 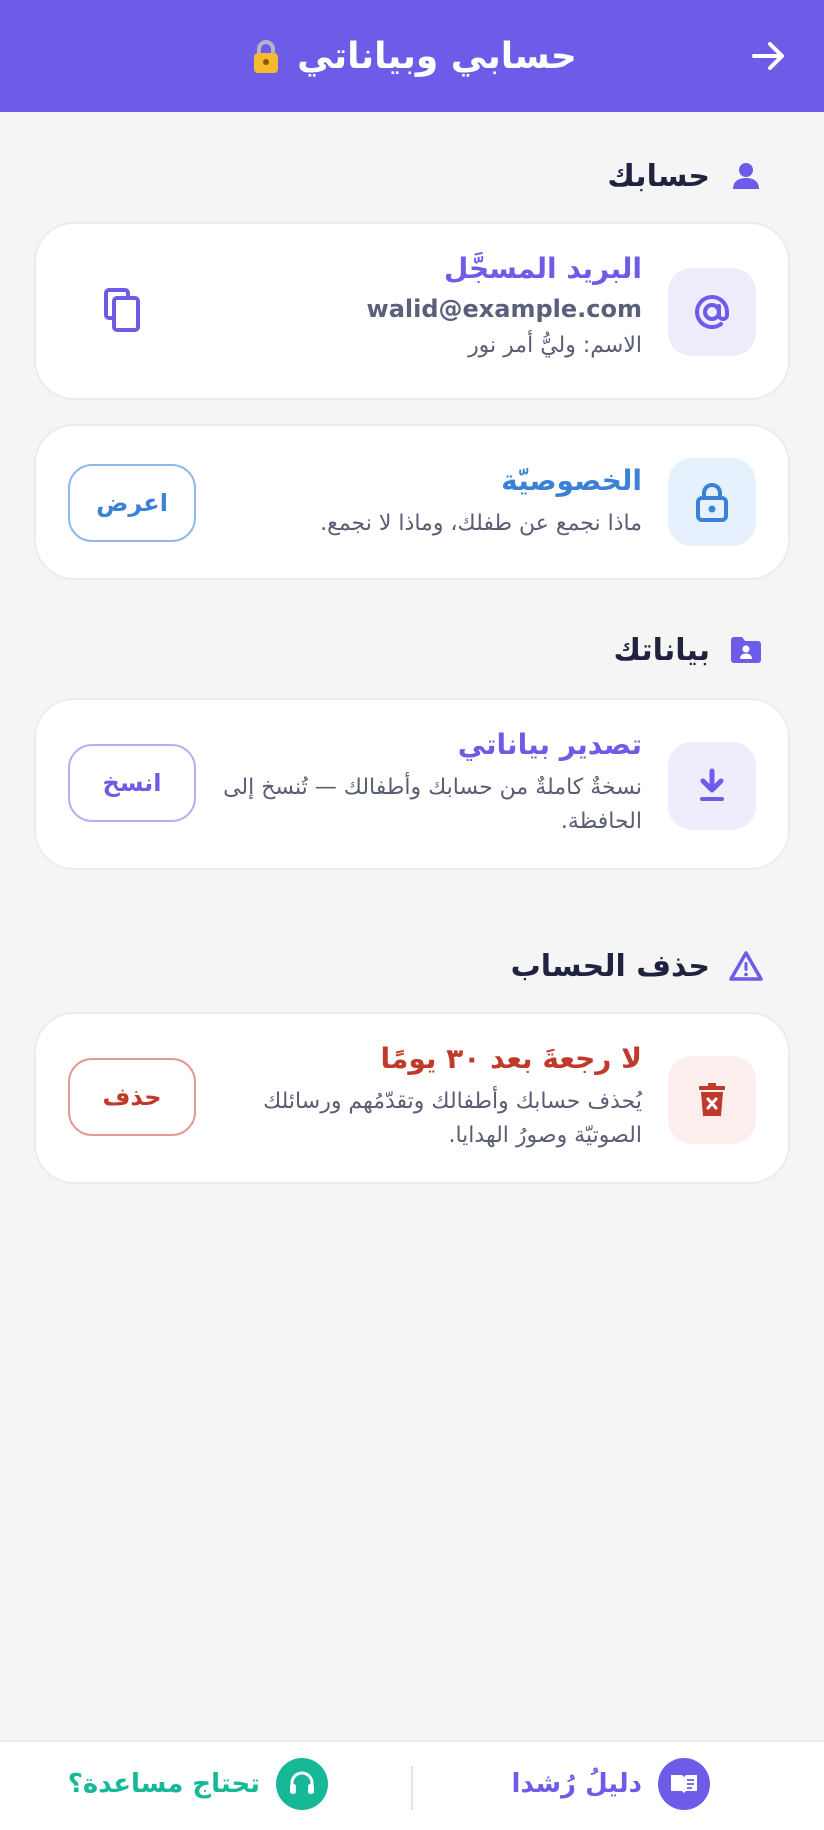 I want to click on email-value: walid@example.com, so click(x=504, y=309).